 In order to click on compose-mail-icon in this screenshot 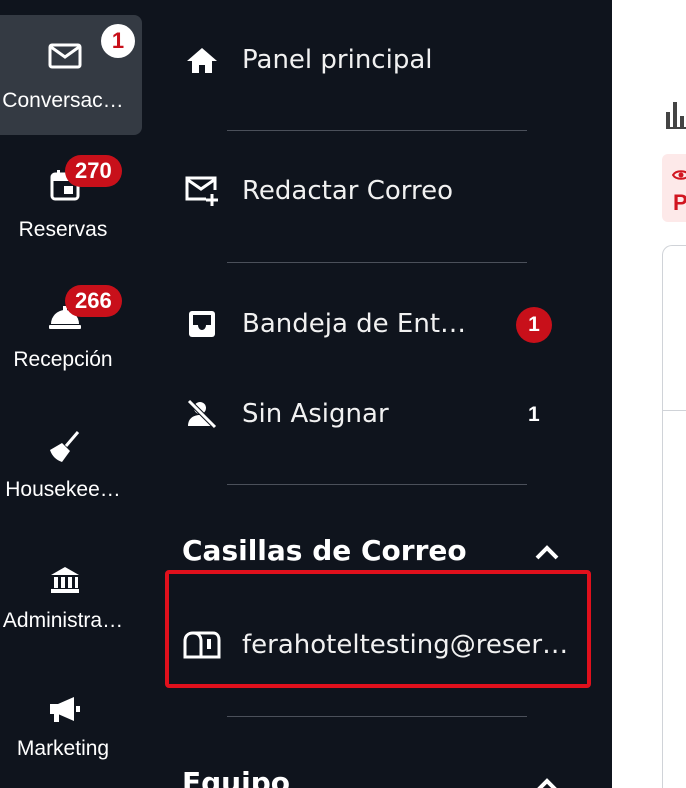, I will do `click(202, 191)`.